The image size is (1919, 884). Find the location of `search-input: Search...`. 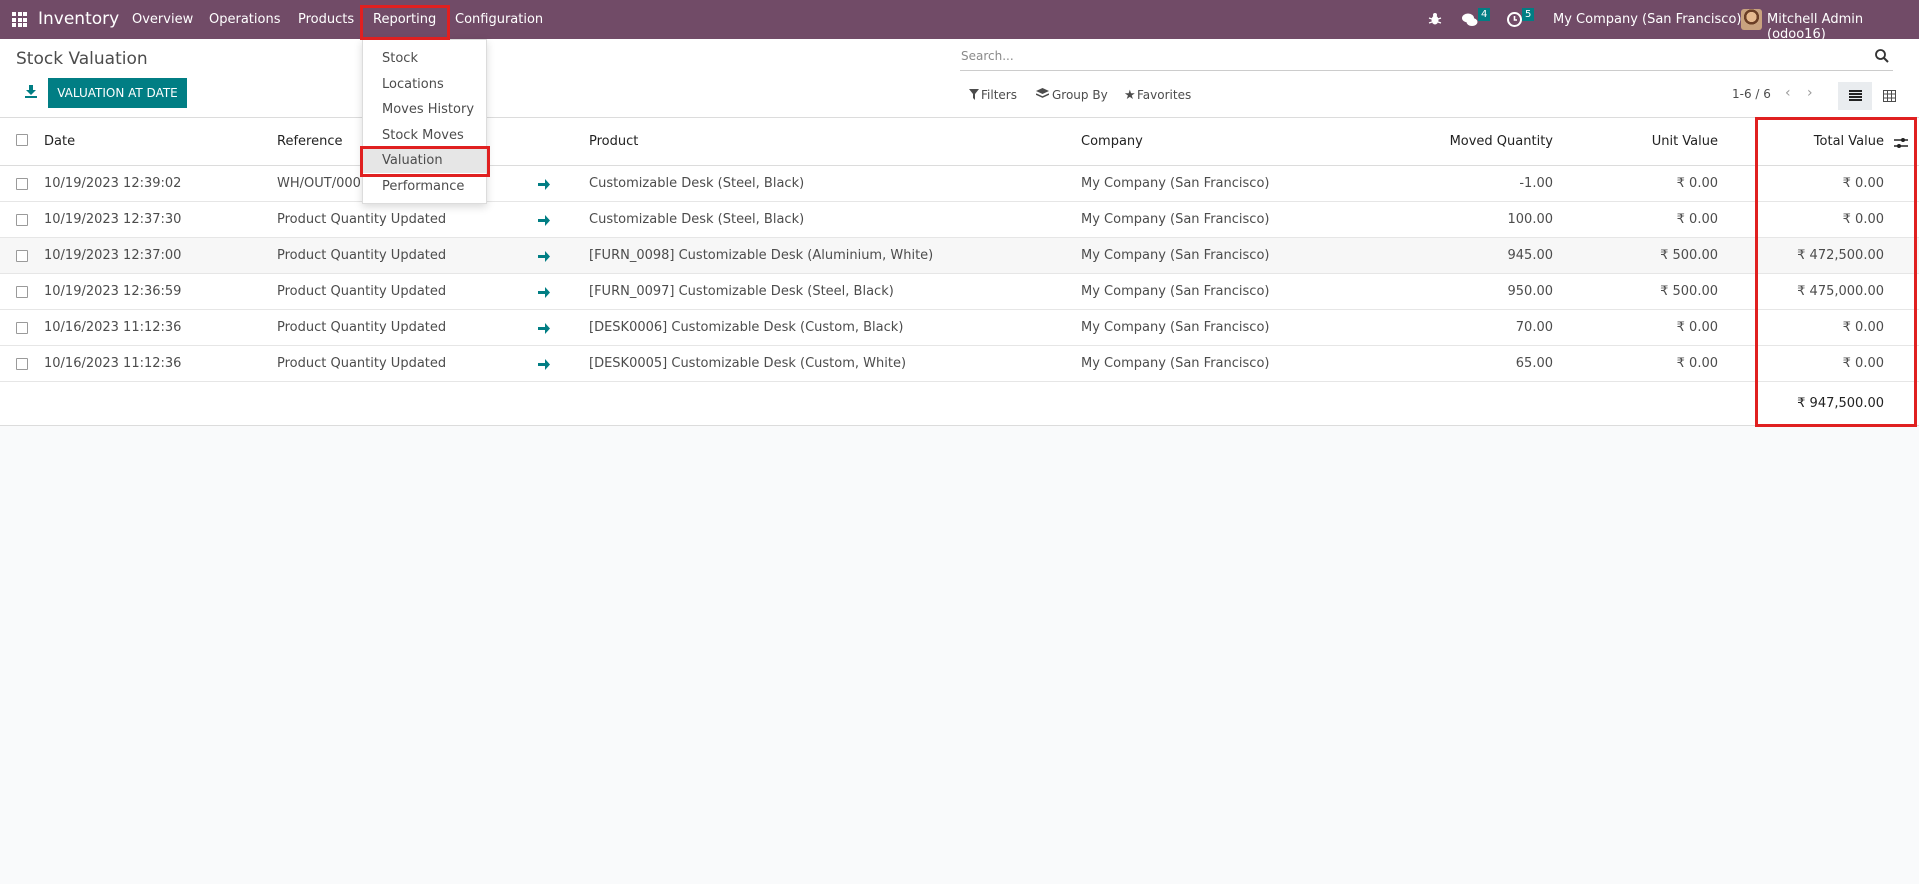

search-input: Search... is located at coordinates (987, 56).